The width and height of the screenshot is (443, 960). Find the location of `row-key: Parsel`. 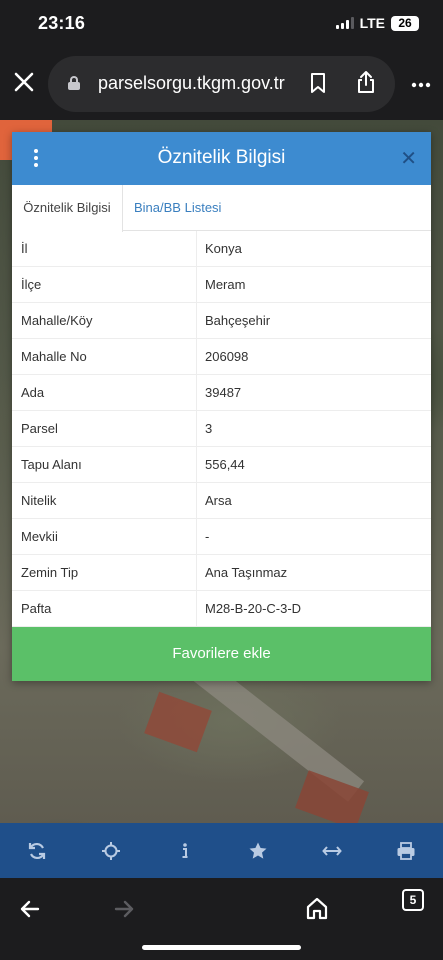

row-key: Parsel is located at coordinates (104, 428).